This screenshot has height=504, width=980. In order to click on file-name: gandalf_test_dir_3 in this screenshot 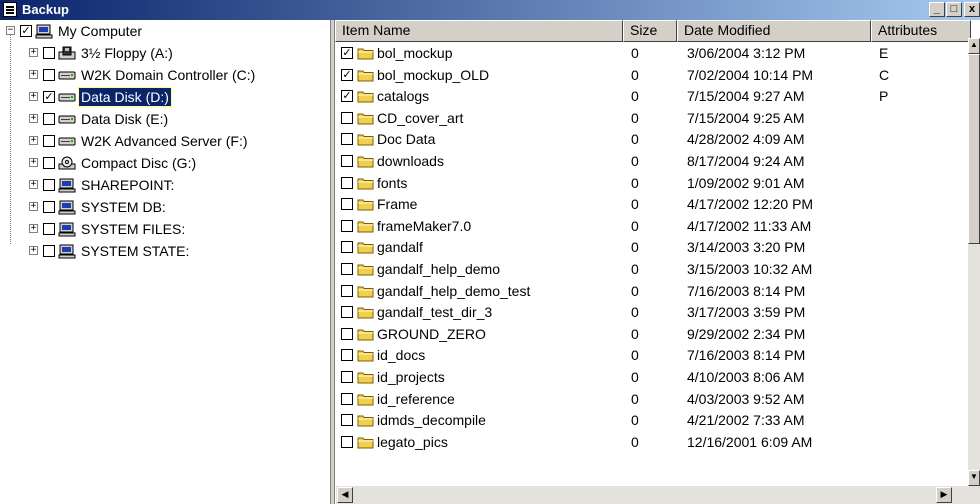, I will do `click(435, 312)`.